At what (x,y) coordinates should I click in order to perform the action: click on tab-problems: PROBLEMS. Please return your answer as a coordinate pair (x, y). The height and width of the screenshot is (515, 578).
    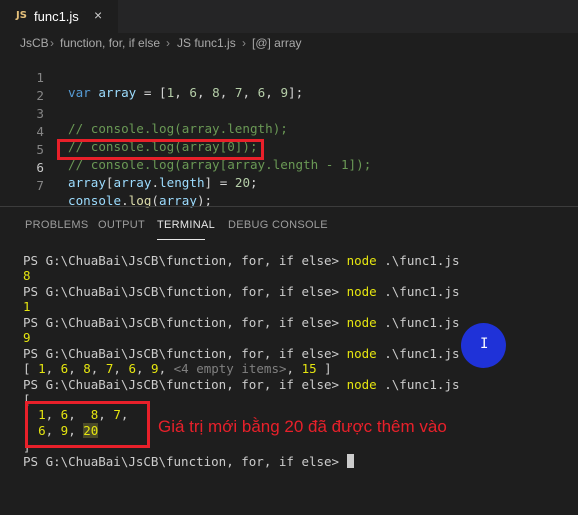
    Looking at the image, I should click on (57, 225).